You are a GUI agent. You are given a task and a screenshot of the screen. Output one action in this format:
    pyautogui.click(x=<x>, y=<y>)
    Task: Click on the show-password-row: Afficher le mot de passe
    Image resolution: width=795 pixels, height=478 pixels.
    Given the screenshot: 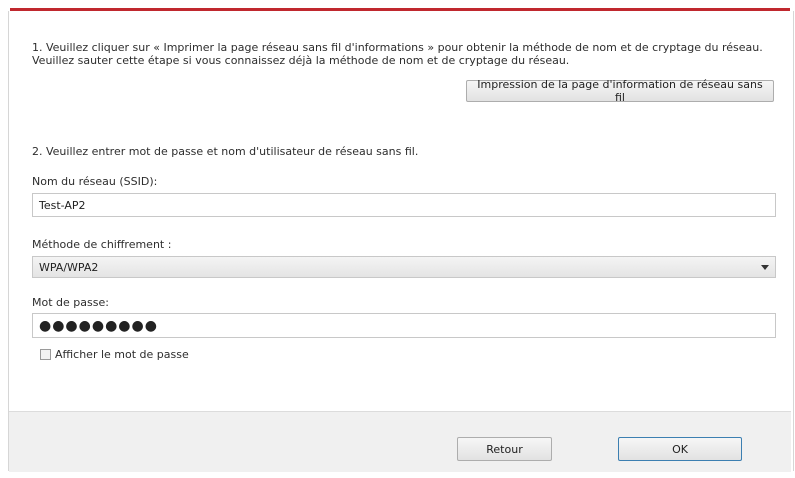 What is the action you would take?
    pyautogui.click(x=114, y=354)
    